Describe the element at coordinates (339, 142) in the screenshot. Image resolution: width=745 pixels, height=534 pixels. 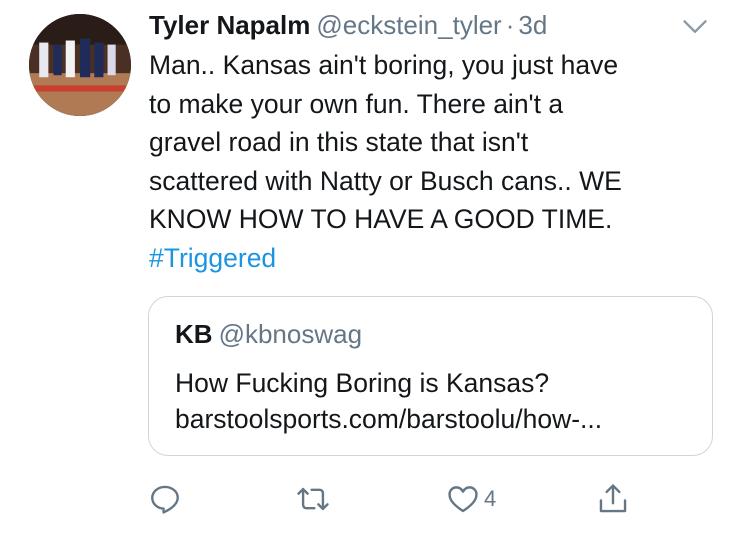
I see `tweet-text-line: gravel road in this state that isn't` at that location.